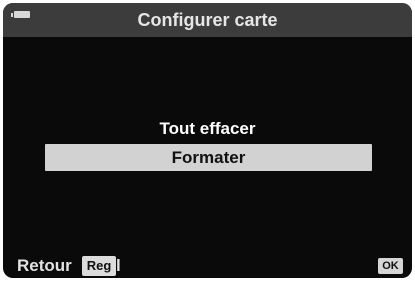 Image resolution: width=415 pixels, height=281 pixels. What do you see at coordinates (208, 157) in the screenshot?
I see `menu-item-formater: Formater` at bounding box center [208, 157].